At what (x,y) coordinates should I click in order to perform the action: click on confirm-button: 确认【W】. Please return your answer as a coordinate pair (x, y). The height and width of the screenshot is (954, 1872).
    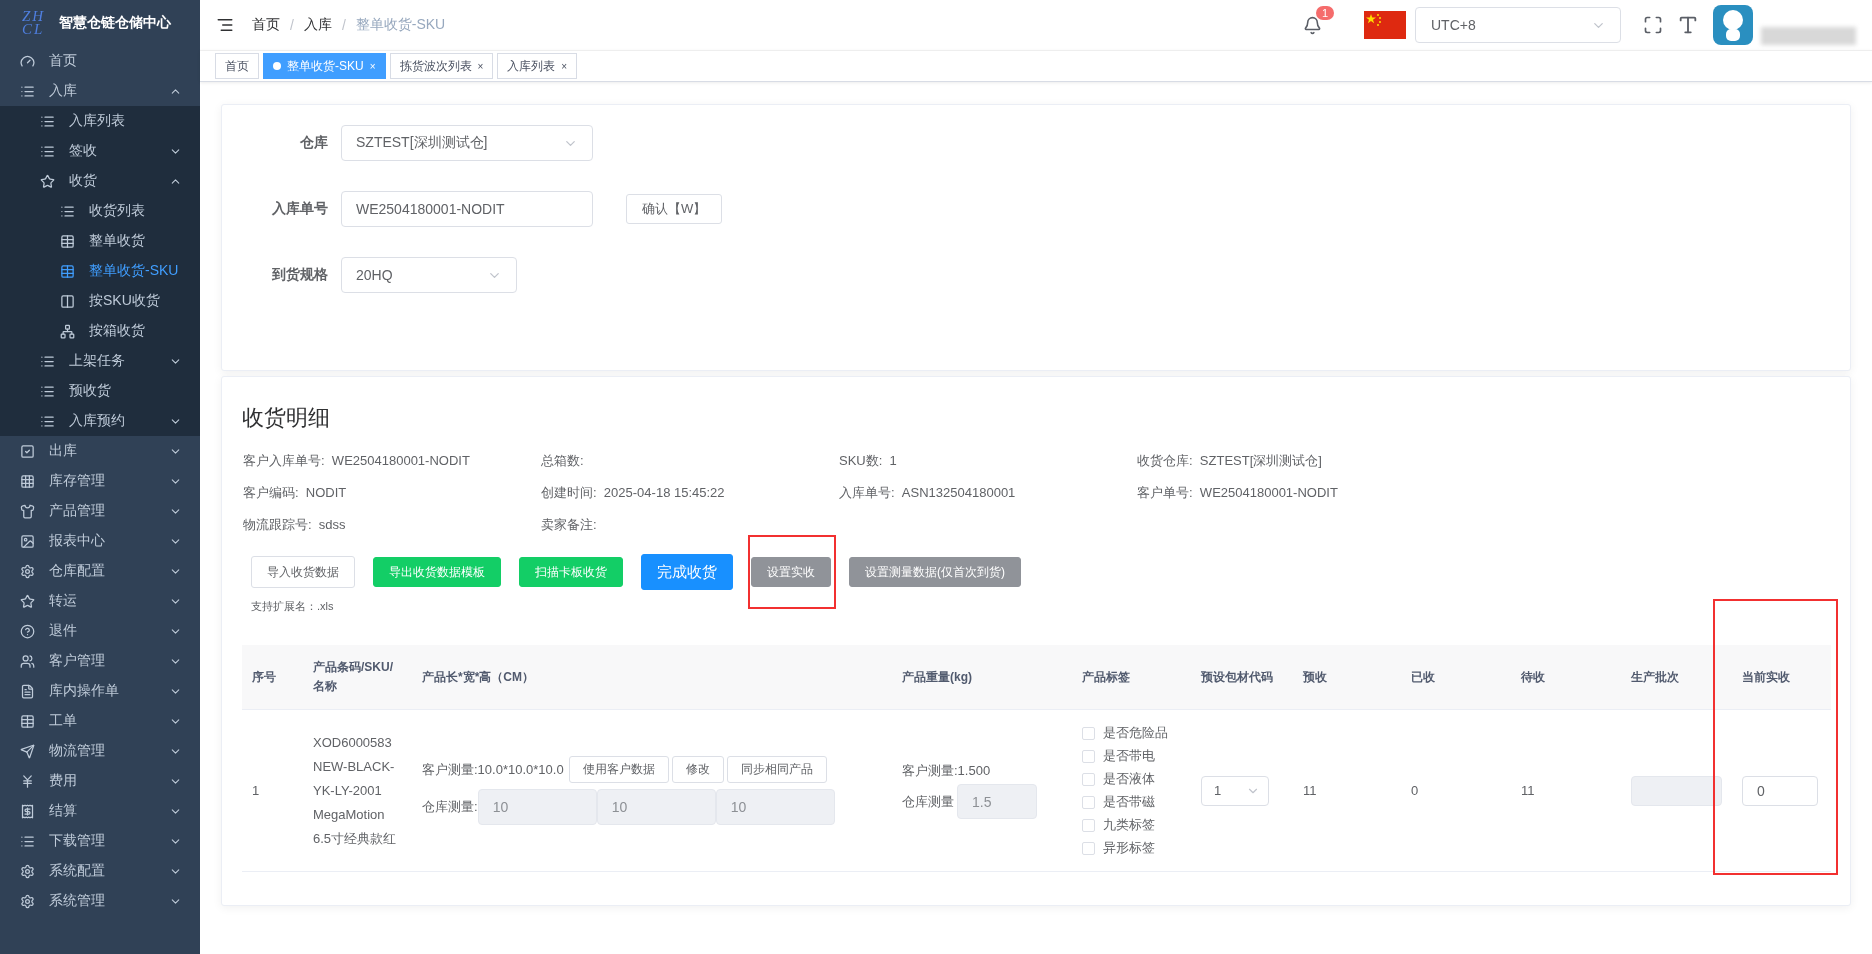
    Looking at the image, I should click on (674, 209).